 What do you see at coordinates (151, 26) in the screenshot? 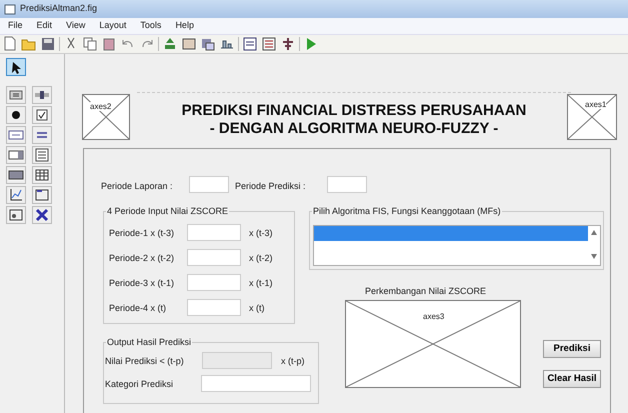
I see `menu-item: Tools` at bounding box center [151, 26].